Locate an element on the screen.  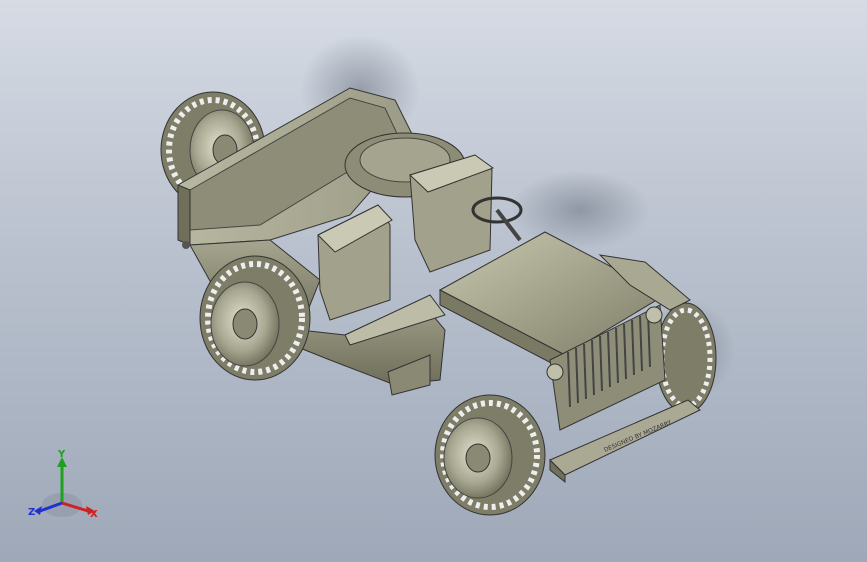
axis-triad: Y X Z is located at coordinates (63, 484).